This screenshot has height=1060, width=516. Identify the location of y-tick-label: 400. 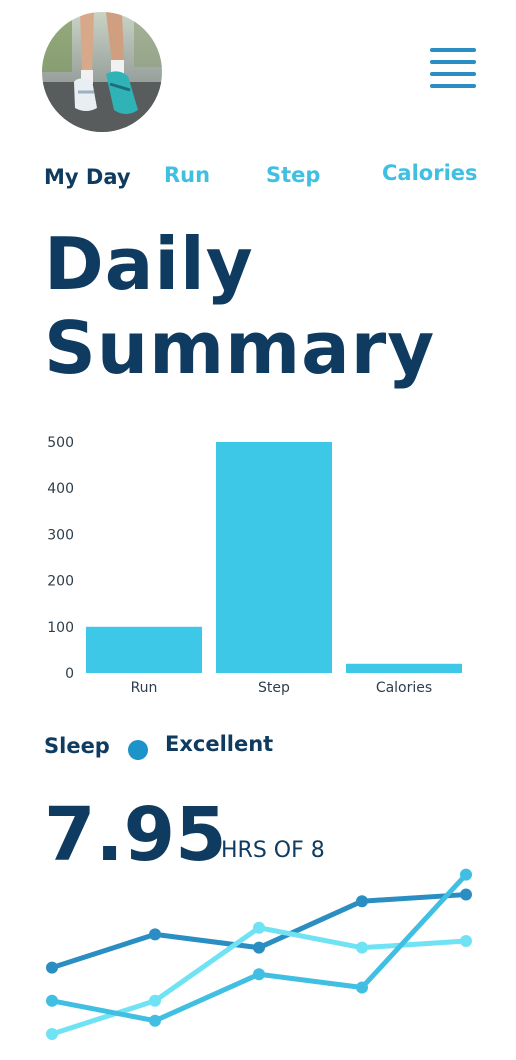
(60, 489).